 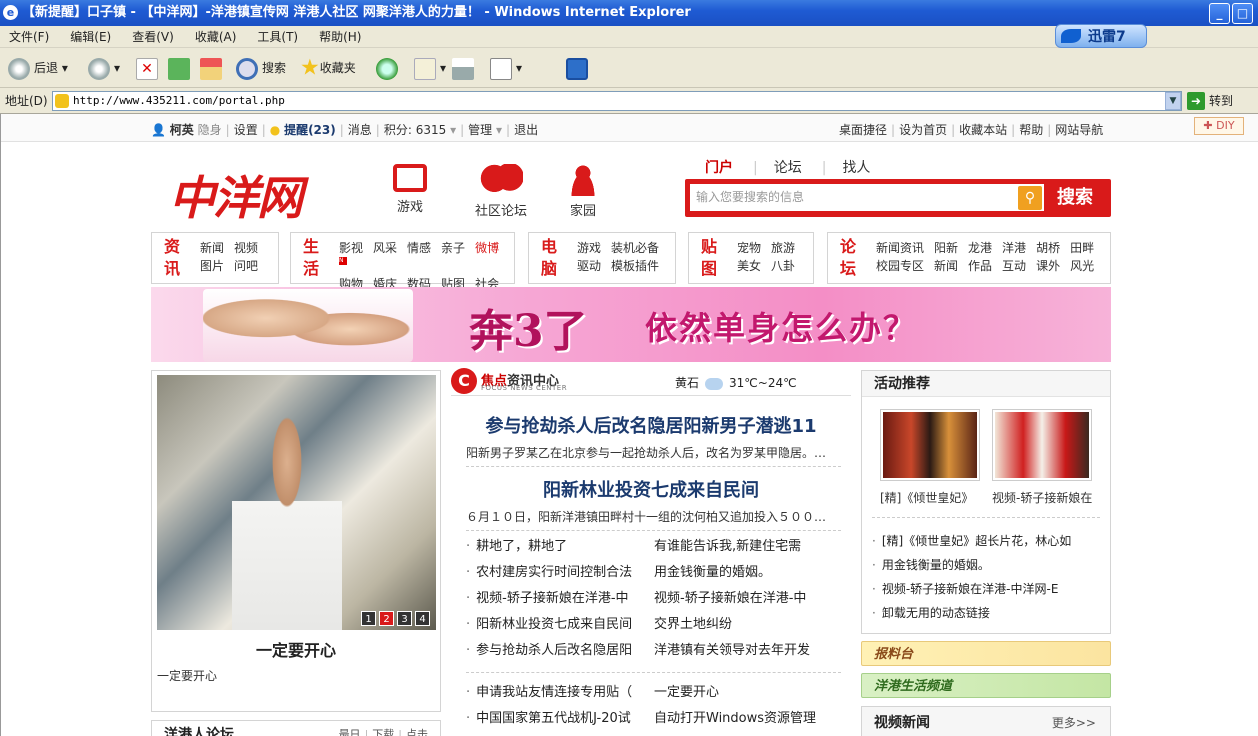 I want to click on tip-off-banner: 报料台, so click(x=986, y=653).